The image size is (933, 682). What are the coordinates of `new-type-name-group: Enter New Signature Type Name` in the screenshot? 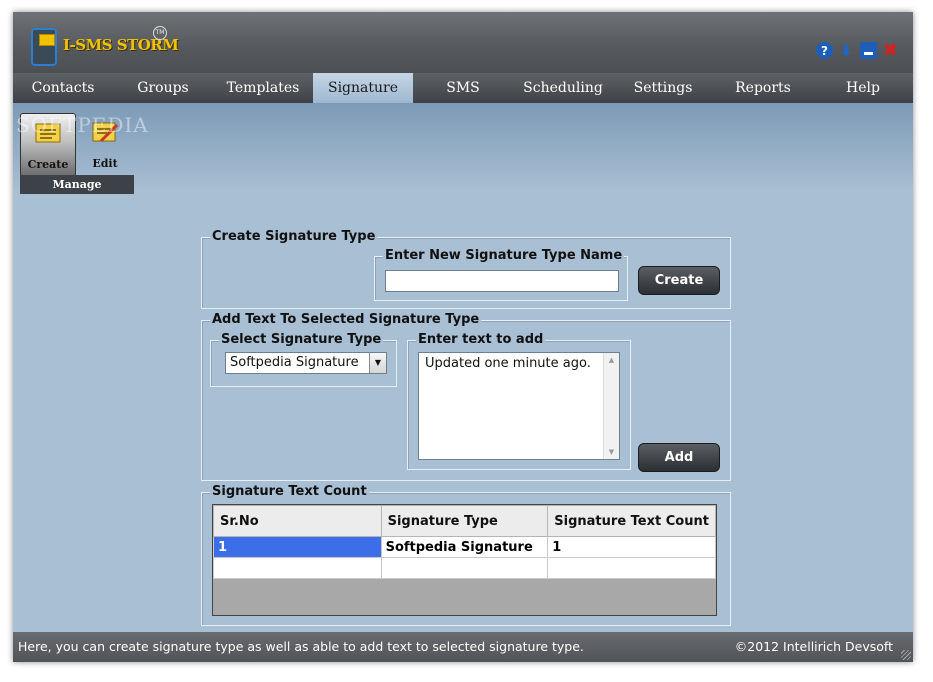 It's located at (501, 274).